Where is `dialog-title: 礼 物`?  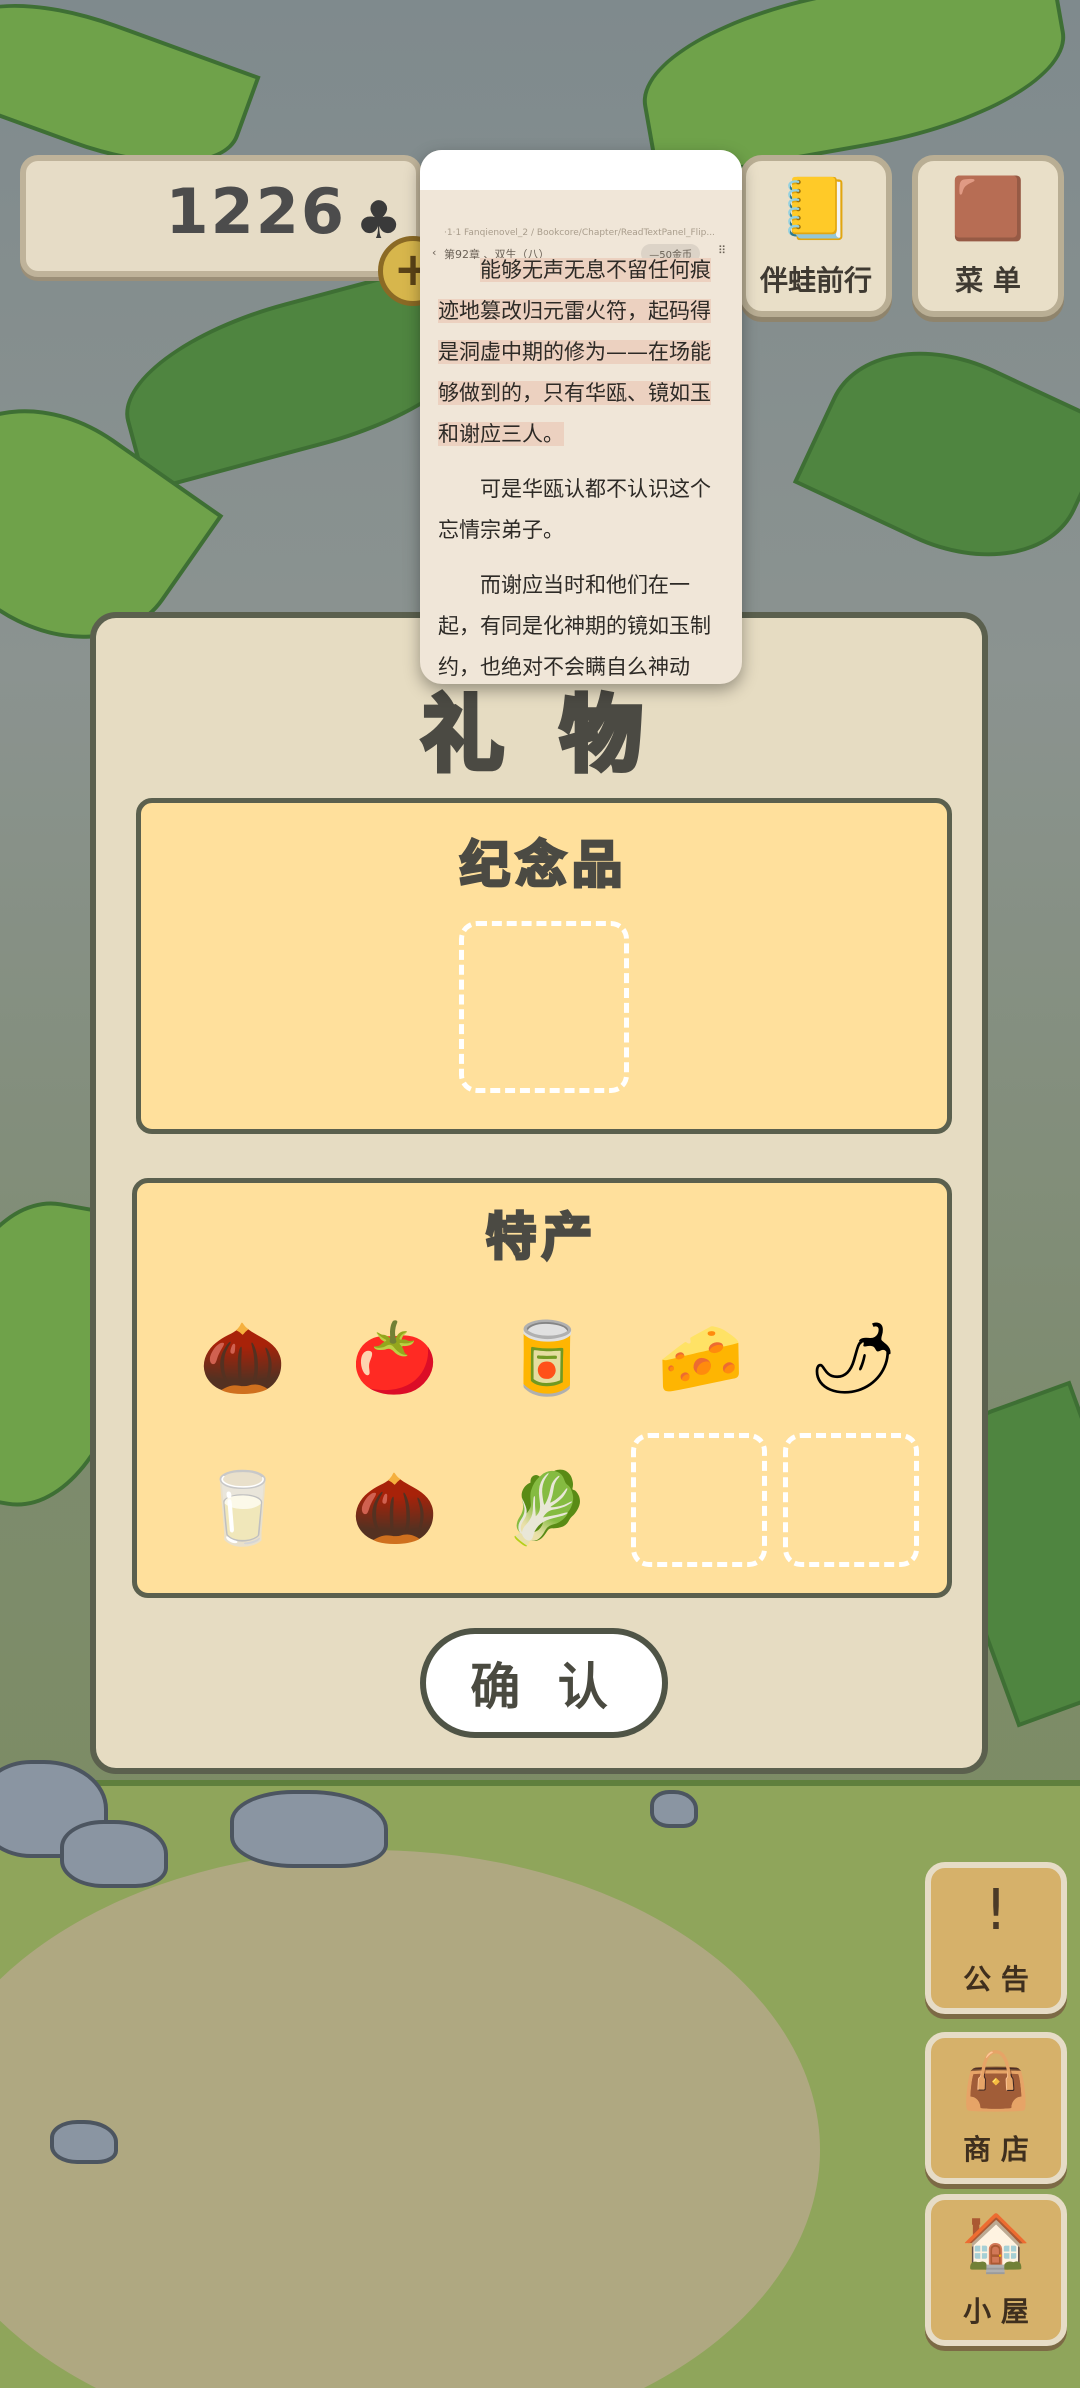
dialog-title: 礼 物 is located at coordinates (538, 736).